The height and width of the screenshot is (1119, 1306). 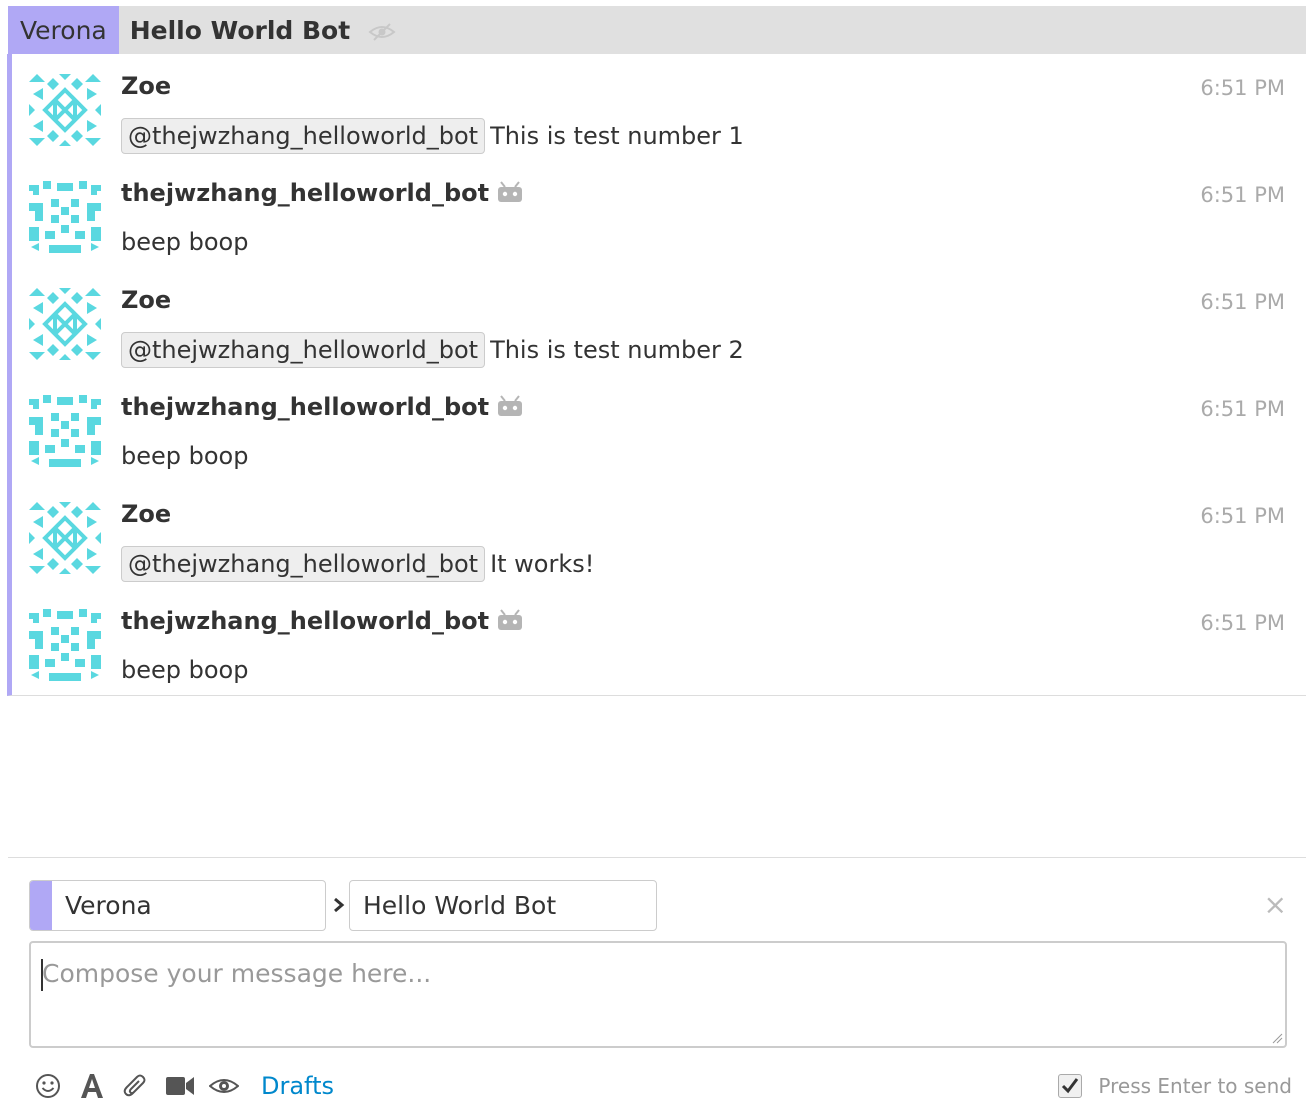 What do you see at coordinates (1275, 905) in the screenshot?
I see `close-icon: ×` at bounding box center [1275, 905].